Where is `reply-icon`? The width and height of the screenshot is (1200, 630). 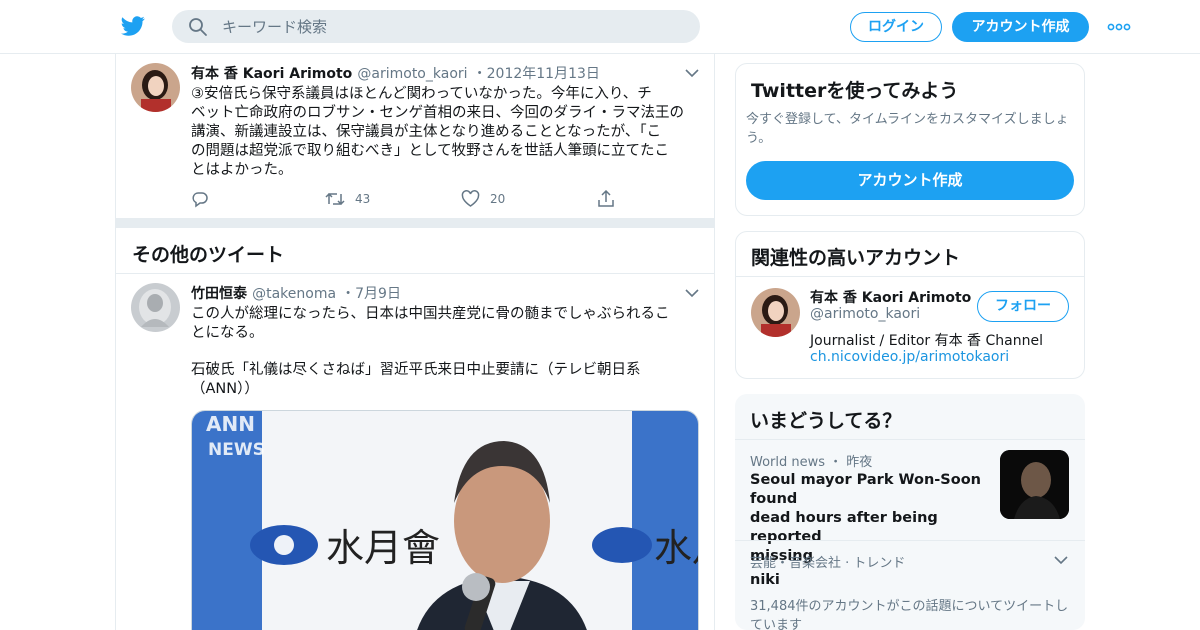 reply-icon is located at coordinates (200, 200).